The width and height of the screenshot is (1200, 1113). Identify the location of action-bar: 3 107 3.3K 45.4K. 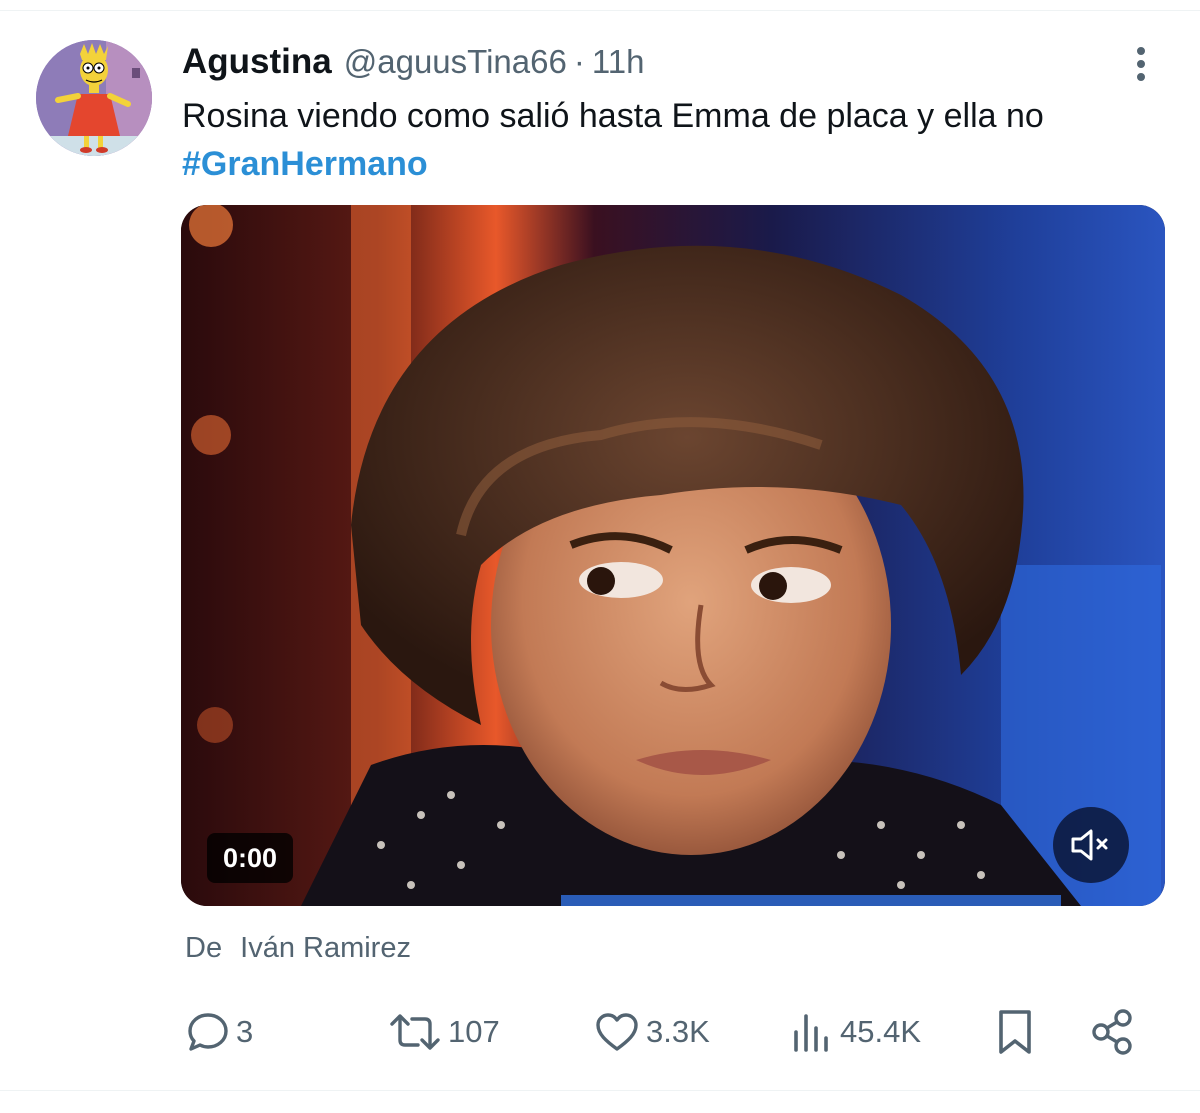
(600, 1032).